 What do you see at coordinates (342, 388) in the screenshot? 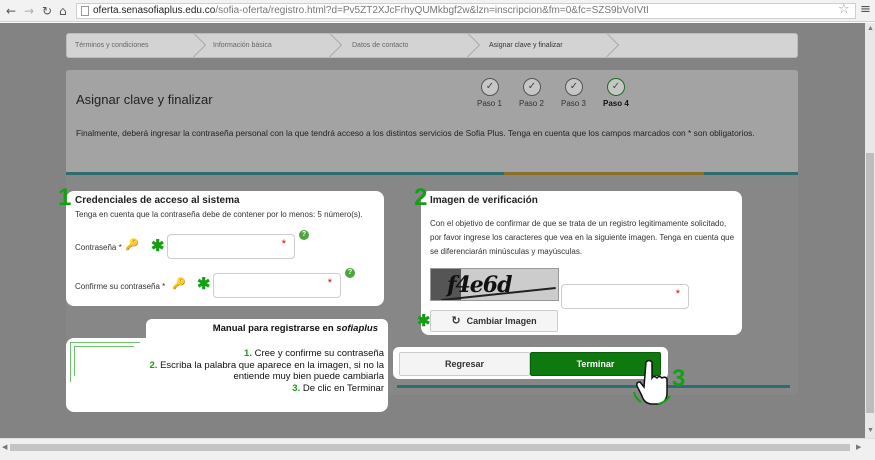
I see `manual-step-3-text: De clic en Terminar` at bounding box center [342, 388].